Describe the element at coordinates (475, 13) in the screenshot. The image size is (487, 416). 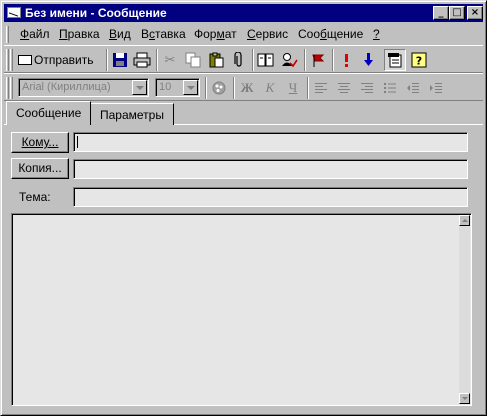
I see `close-button: ×` at that location.